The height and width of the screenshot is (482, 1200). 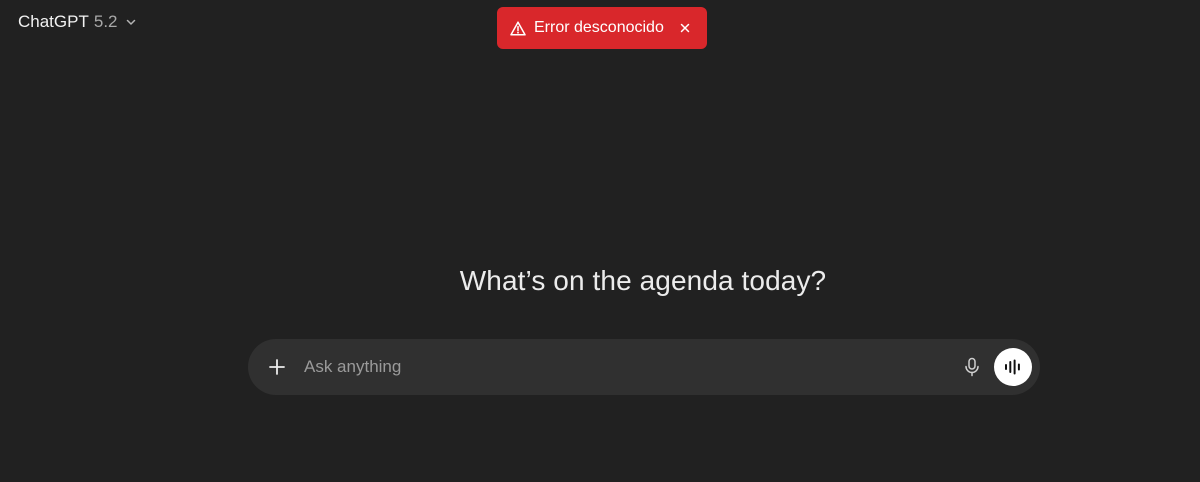 I want to click on error-toast: Error desconocido, so click(x=602, y=28).